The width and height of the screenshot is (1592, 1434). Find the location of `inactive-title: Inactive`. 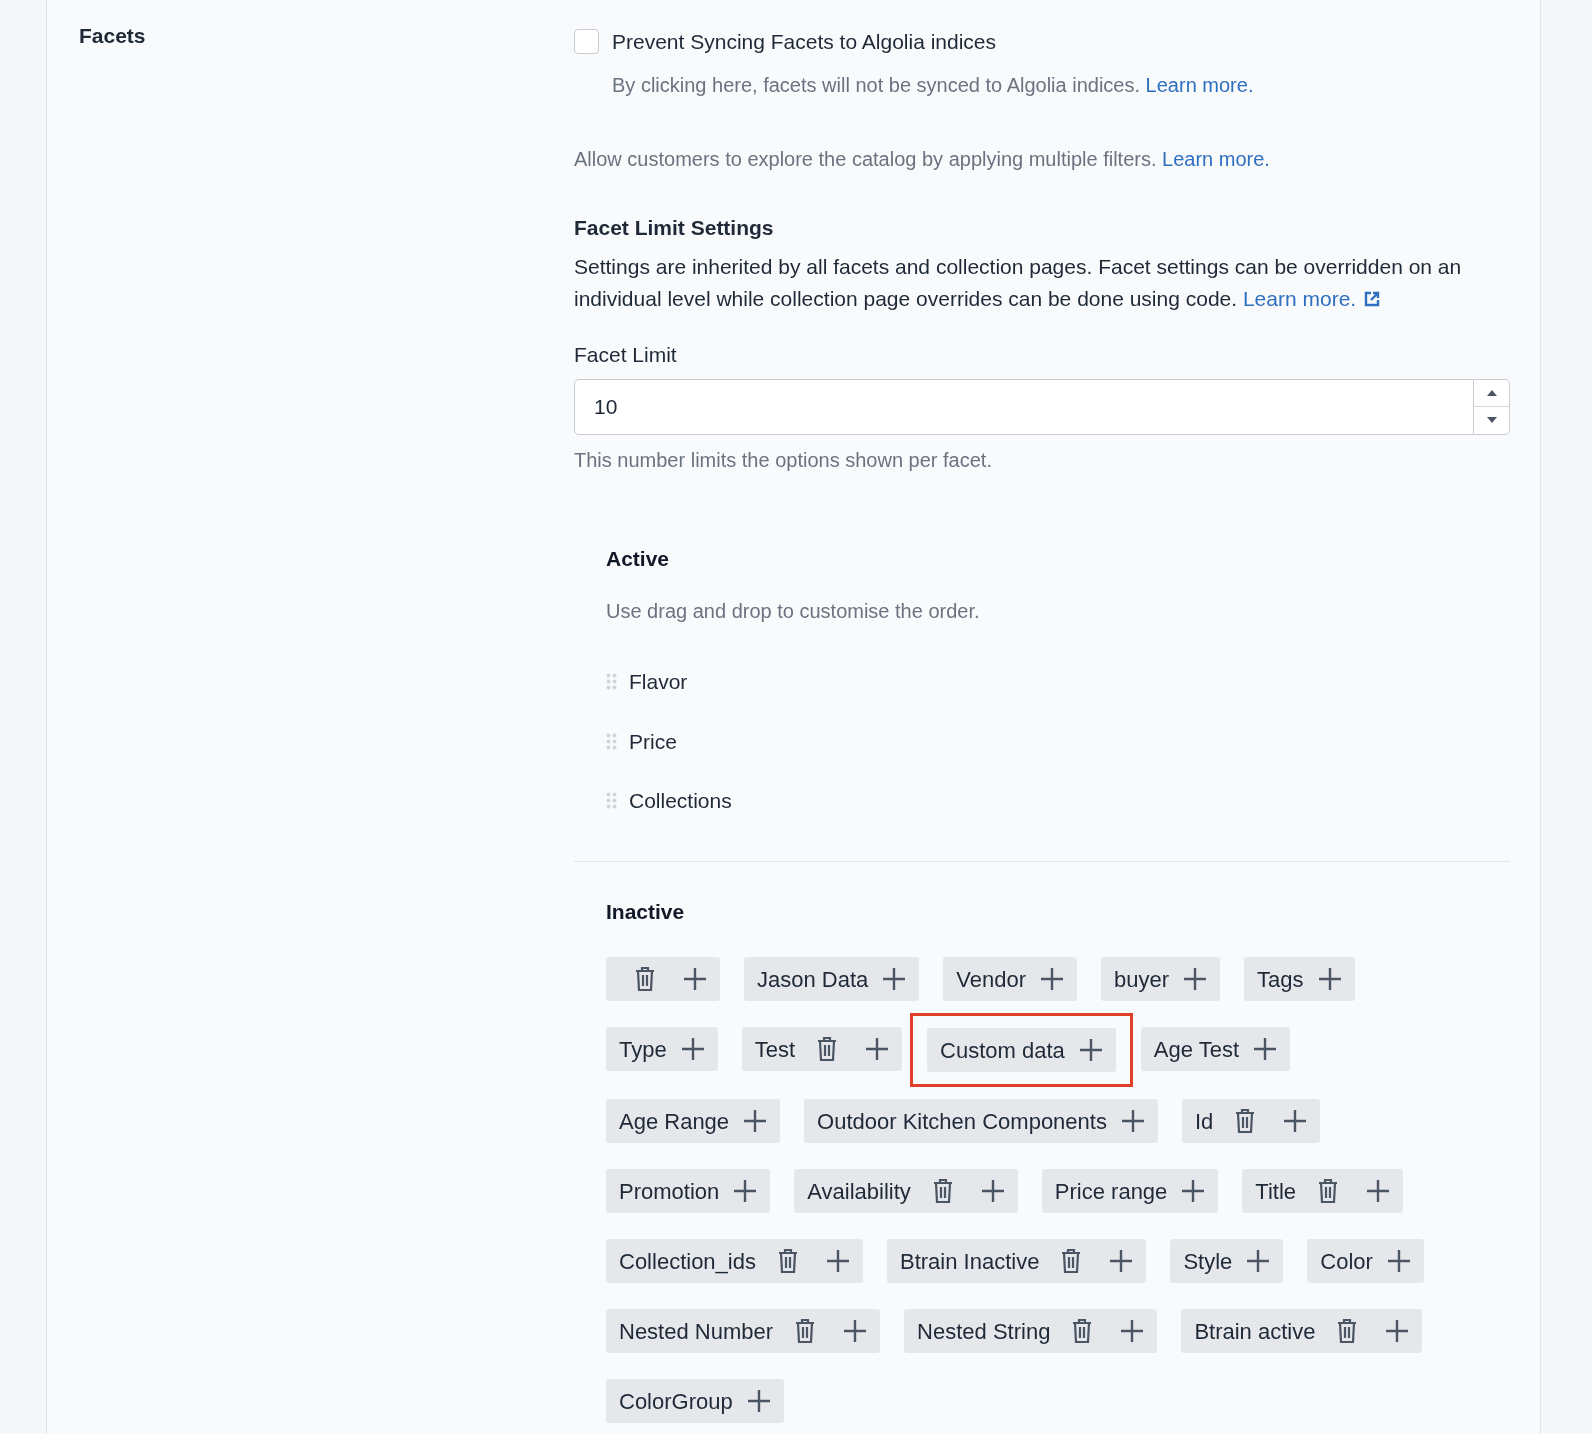

inactive-title: Inactive is located at coordinates (645, 911).